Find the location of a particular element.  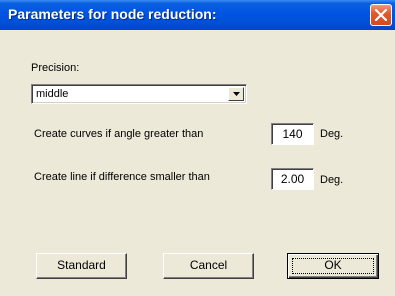

dropdown-button is located at coordinates (236, 94).